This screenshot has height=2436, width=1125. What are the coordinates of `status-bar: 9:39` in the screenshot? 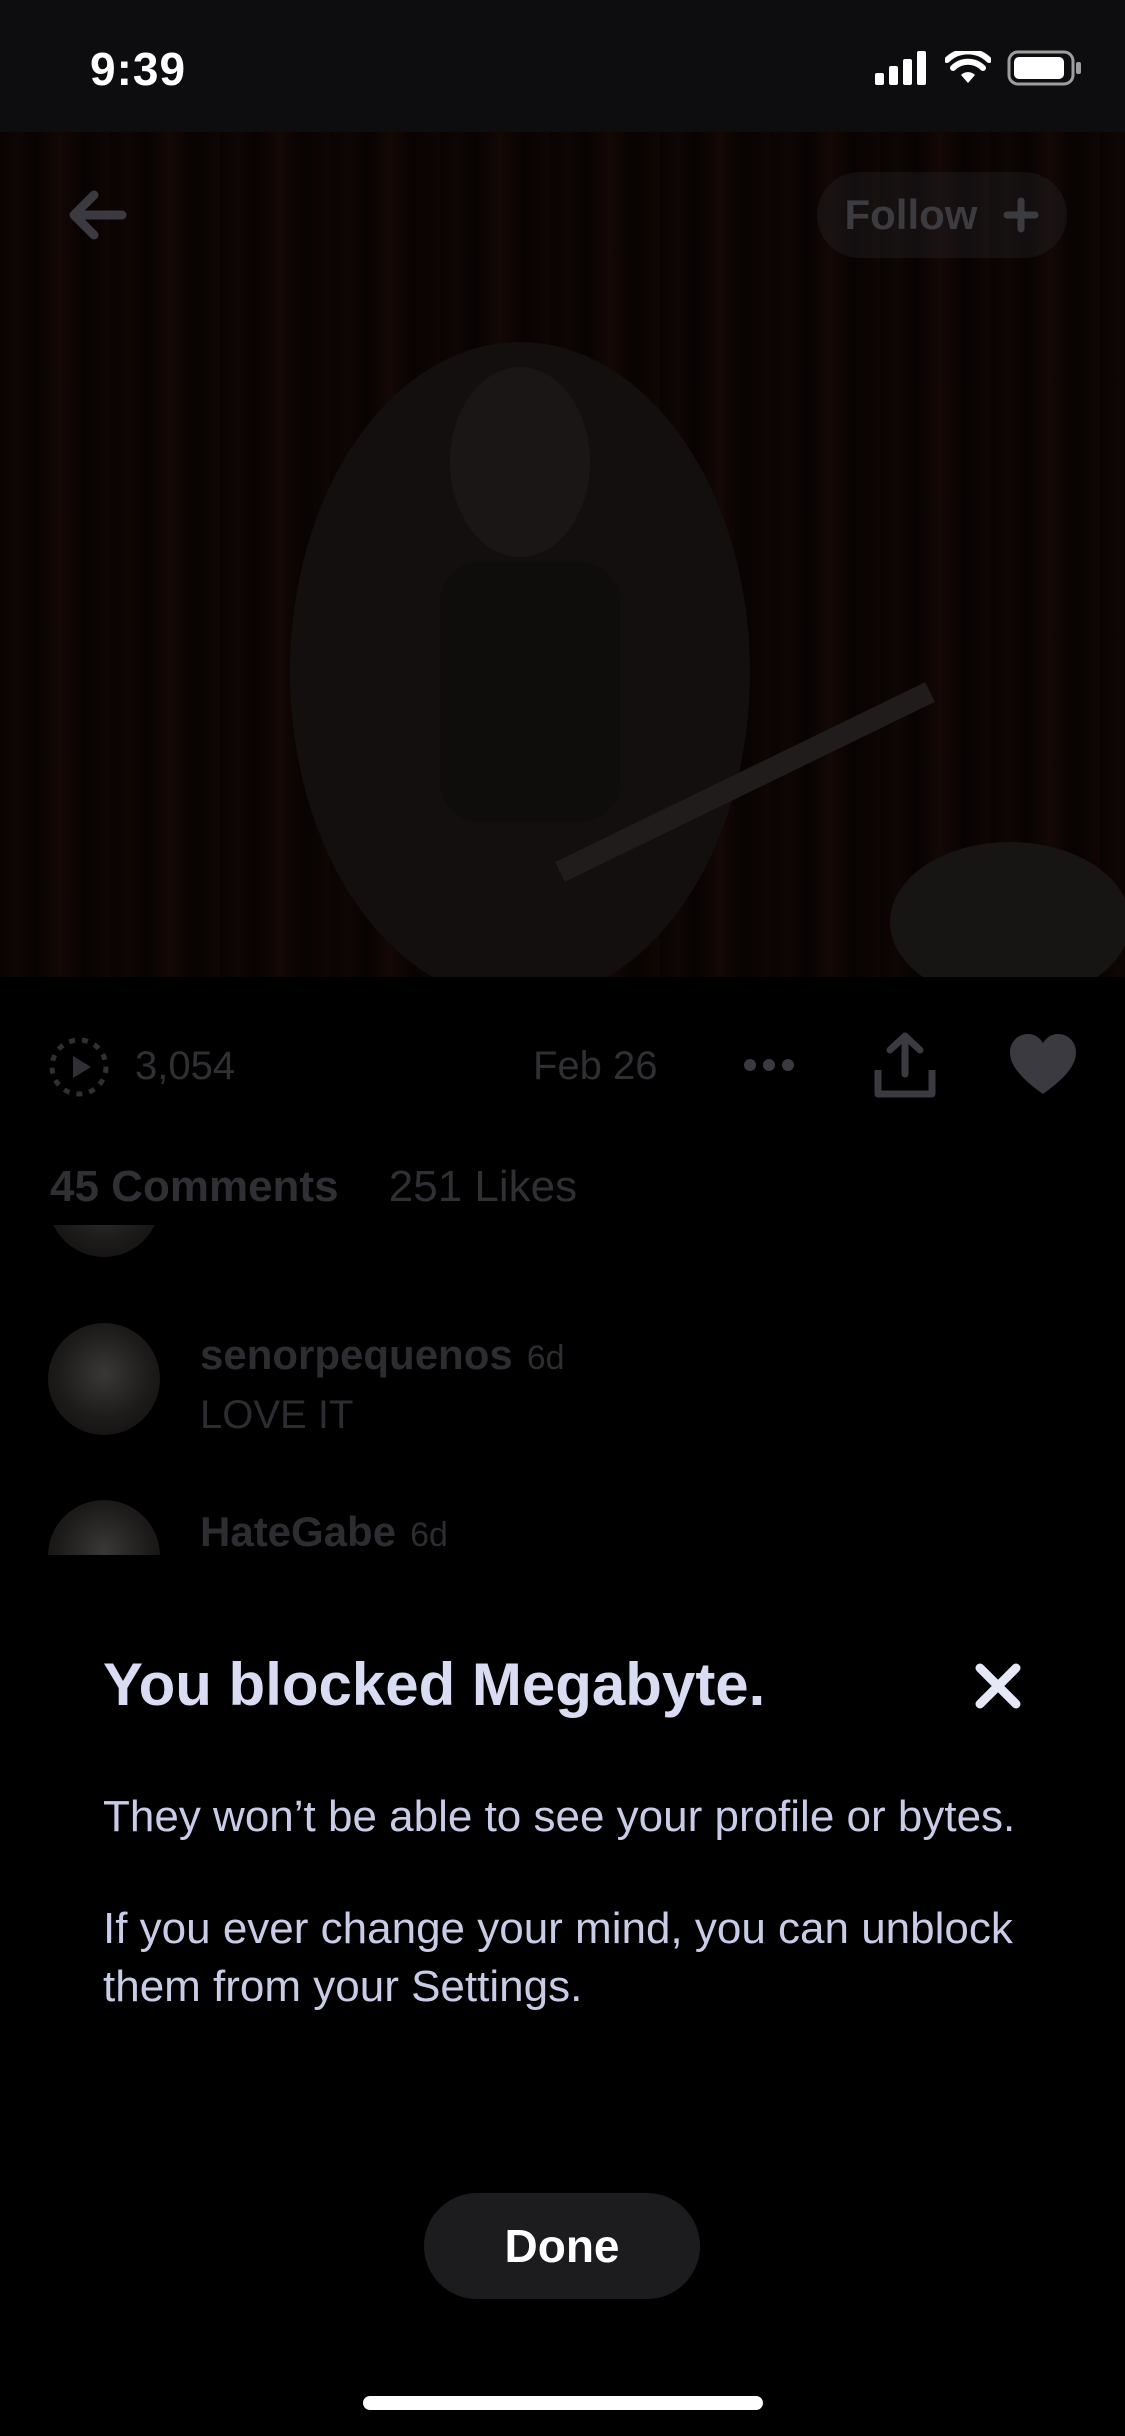 It's located at (562, 66).